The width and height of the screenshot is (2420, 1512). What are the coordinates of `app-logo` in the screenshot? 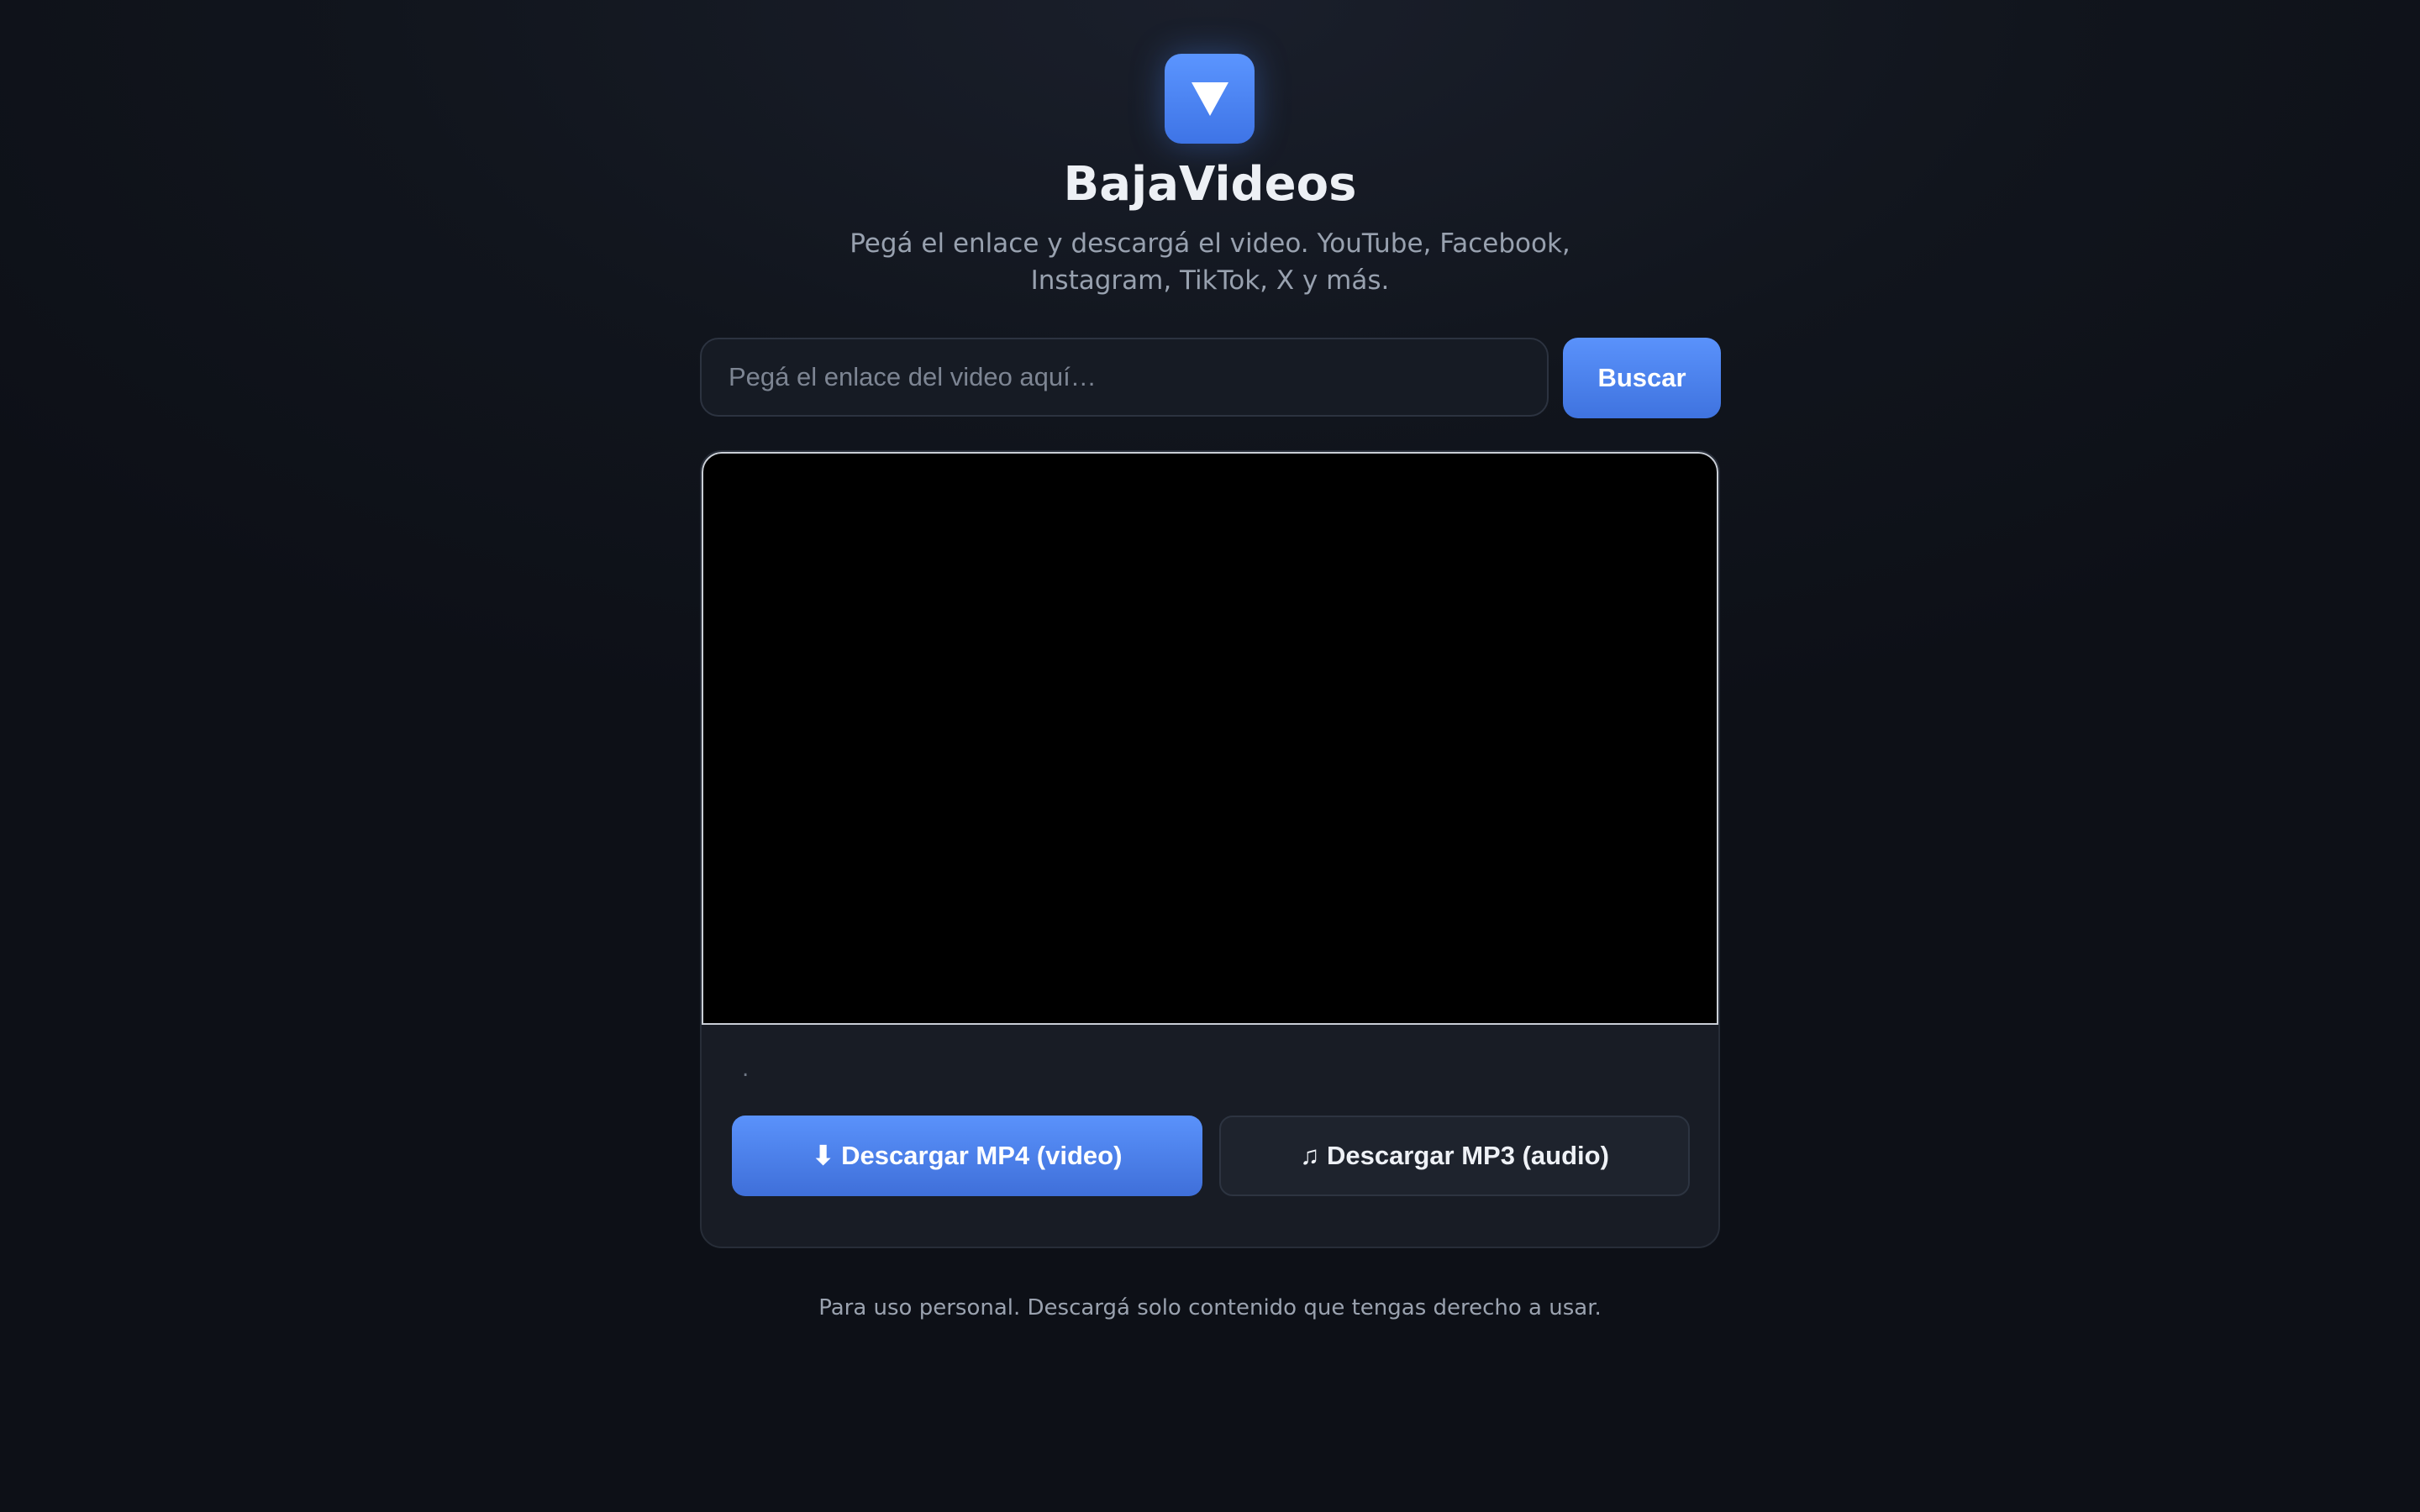 It's located at (1210, 99).